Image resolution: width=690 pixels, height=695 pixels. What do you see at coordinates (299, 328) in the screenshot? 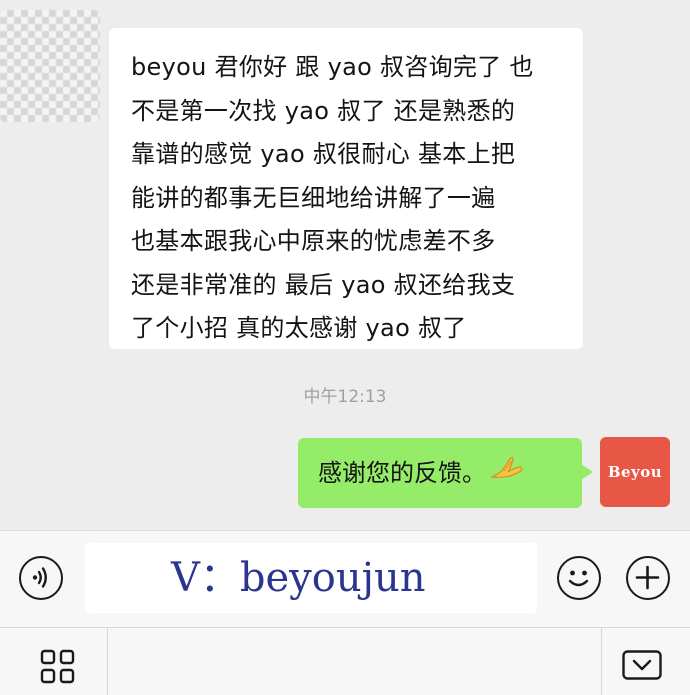
I see `message-line: 了个小招 真的太感谢 yao 叔了` at bounding box center [299, 328].